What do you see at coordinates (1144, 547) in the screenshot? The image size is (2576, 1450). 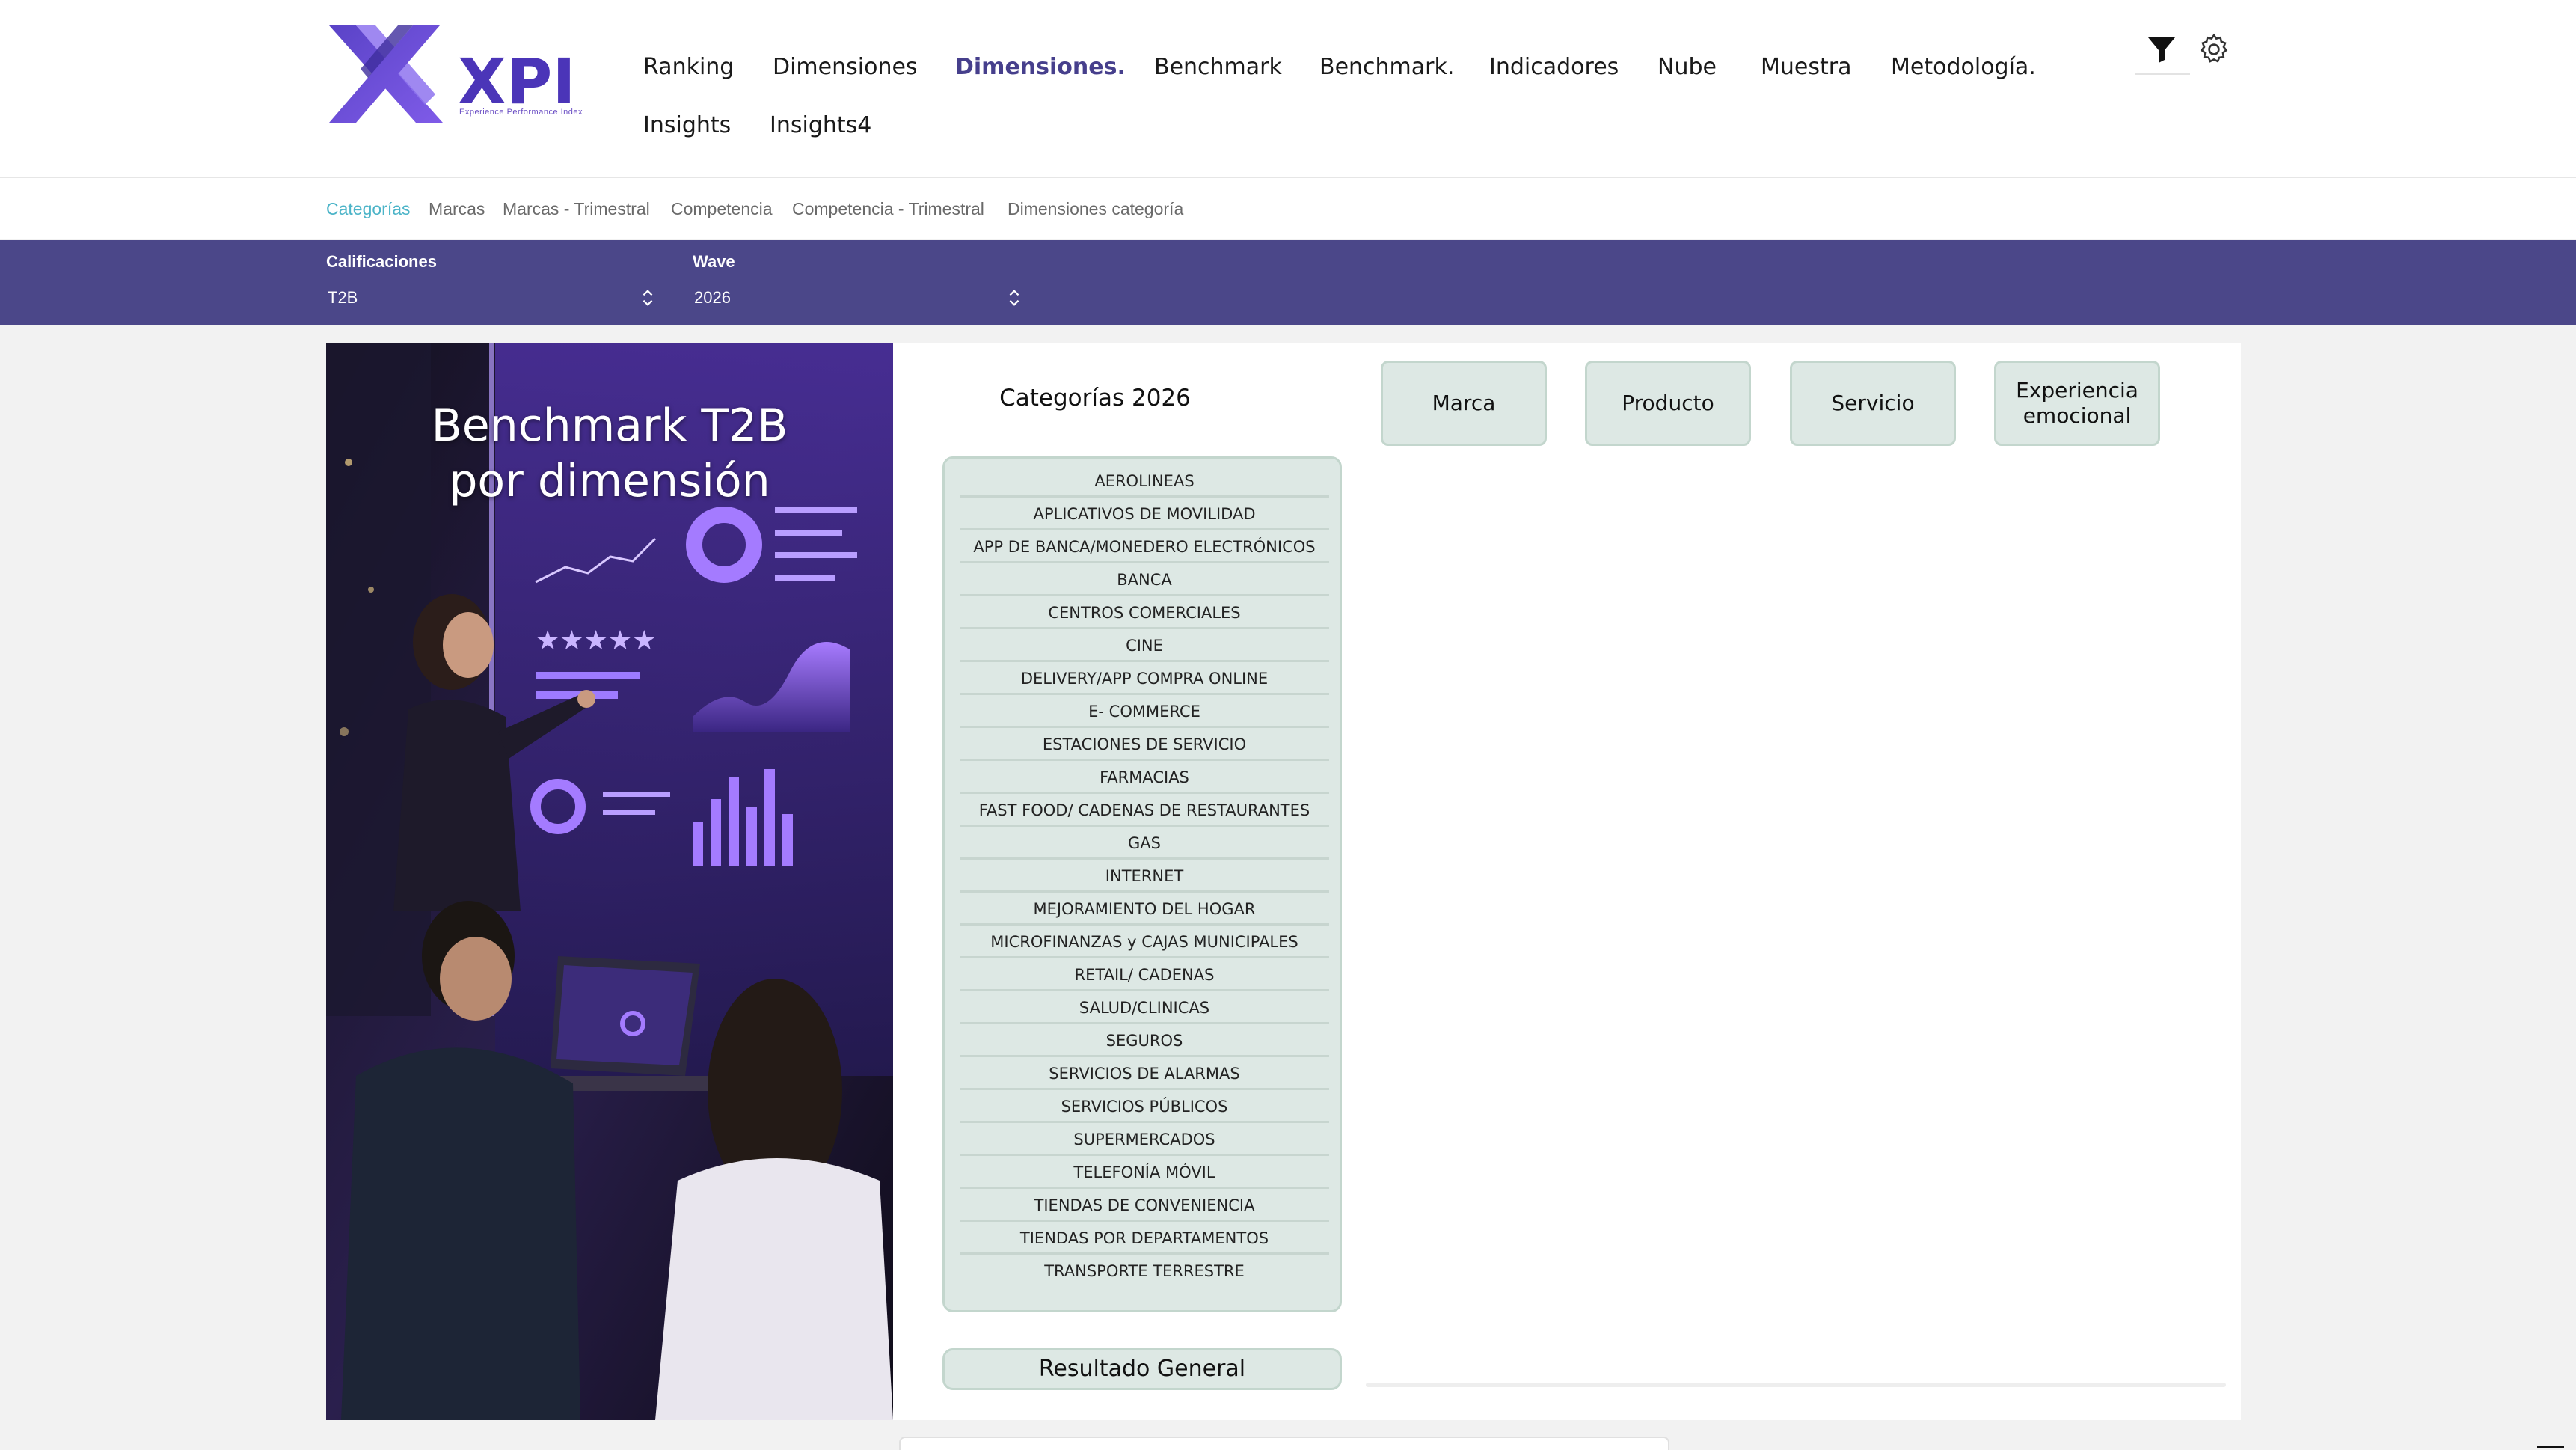 I see `category-item: APP DE BANCA/MONEDERO ELECTRÓNICOS` at bounding box center [1144, 547].